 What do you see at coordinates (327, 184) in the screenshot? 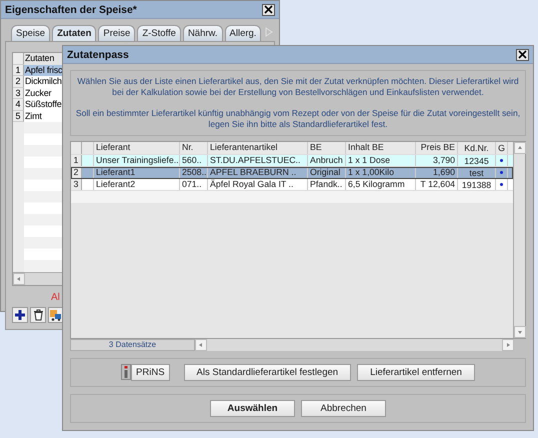
I see `table-cell: Pfandk..` at bounding box center [327, 184].